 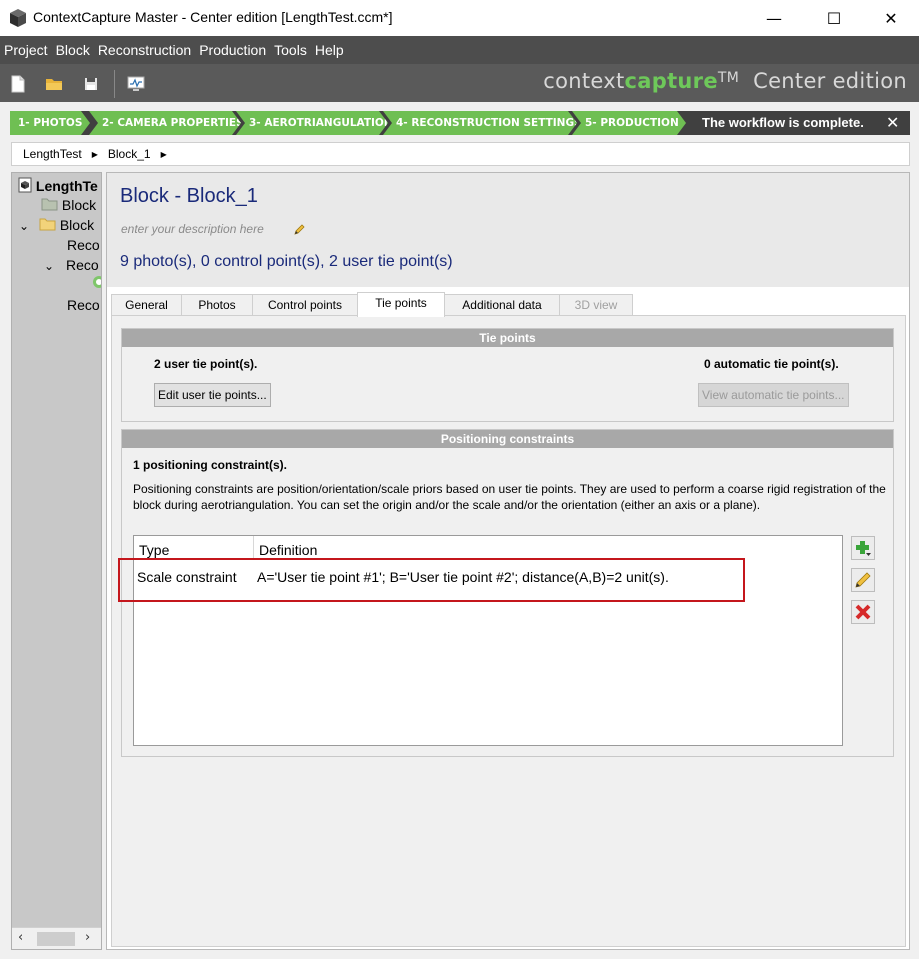 What do you see at coordinates (144, 50) in the screenshot?
I see `menu-reconstruction: Reconstruction` at bounding box center [144, 50].